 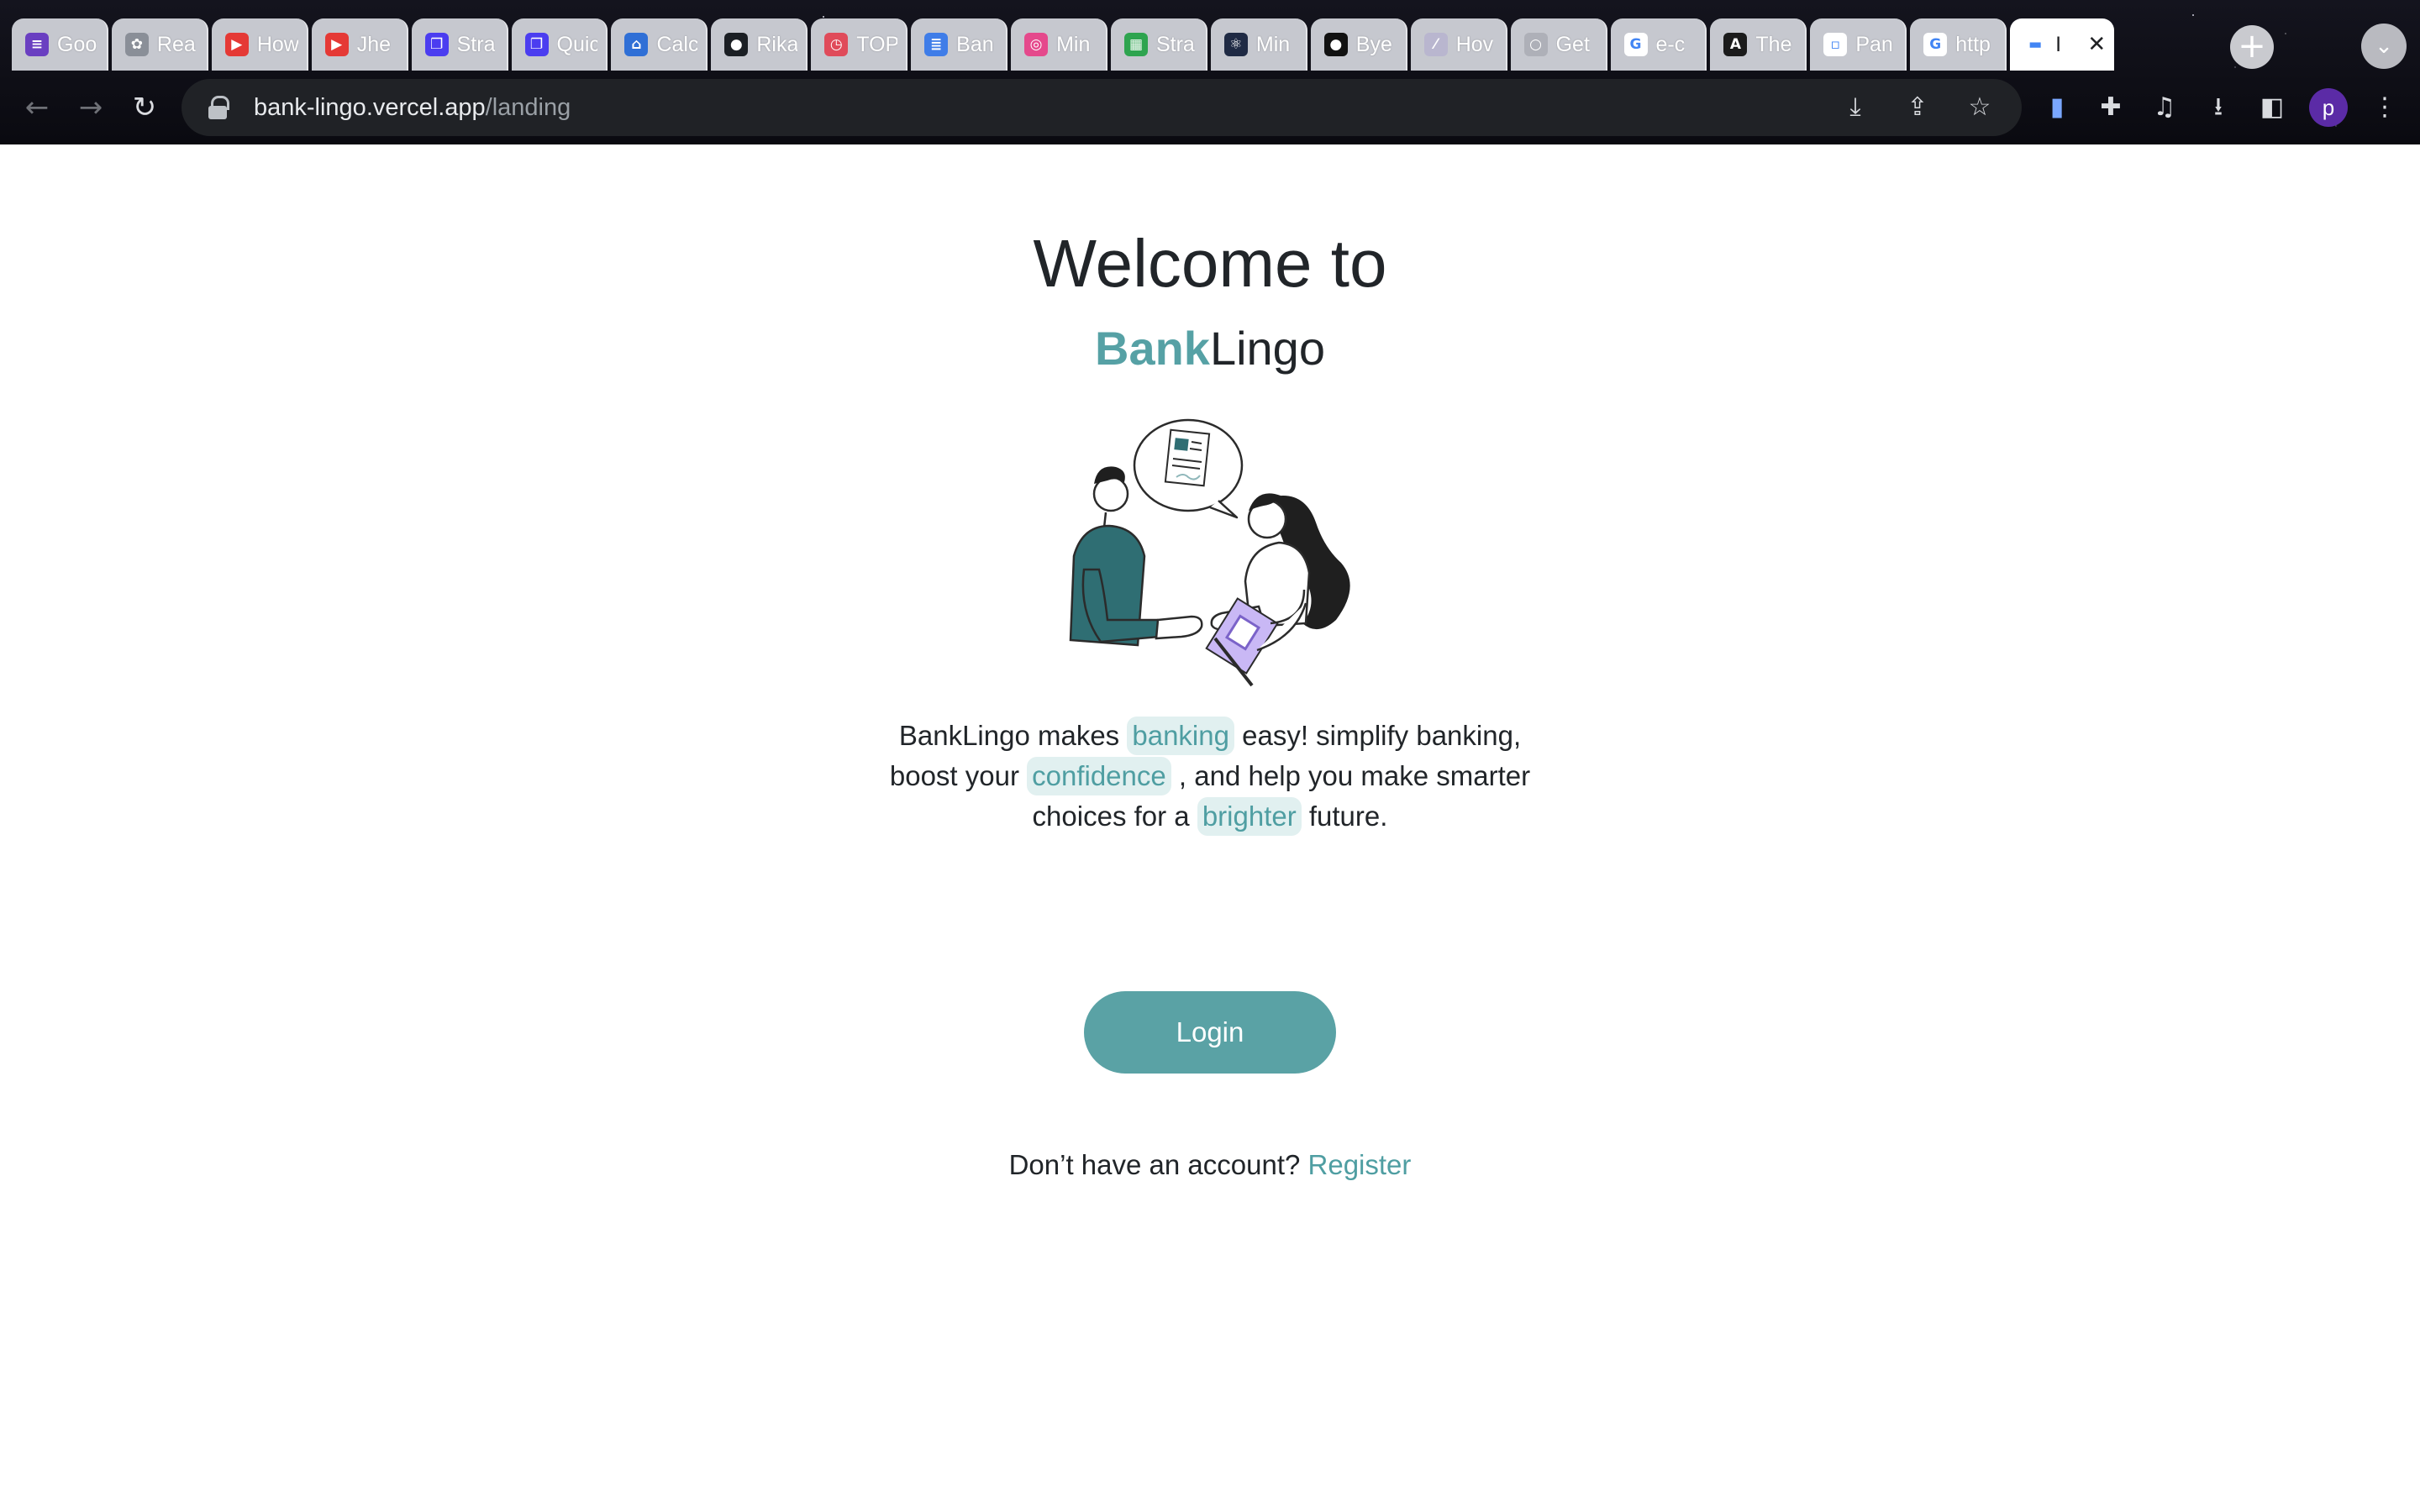 What do you see at coordinates (218, 107) in the screenshot?
I see `lock-icon` at bounding box center [218, 107].